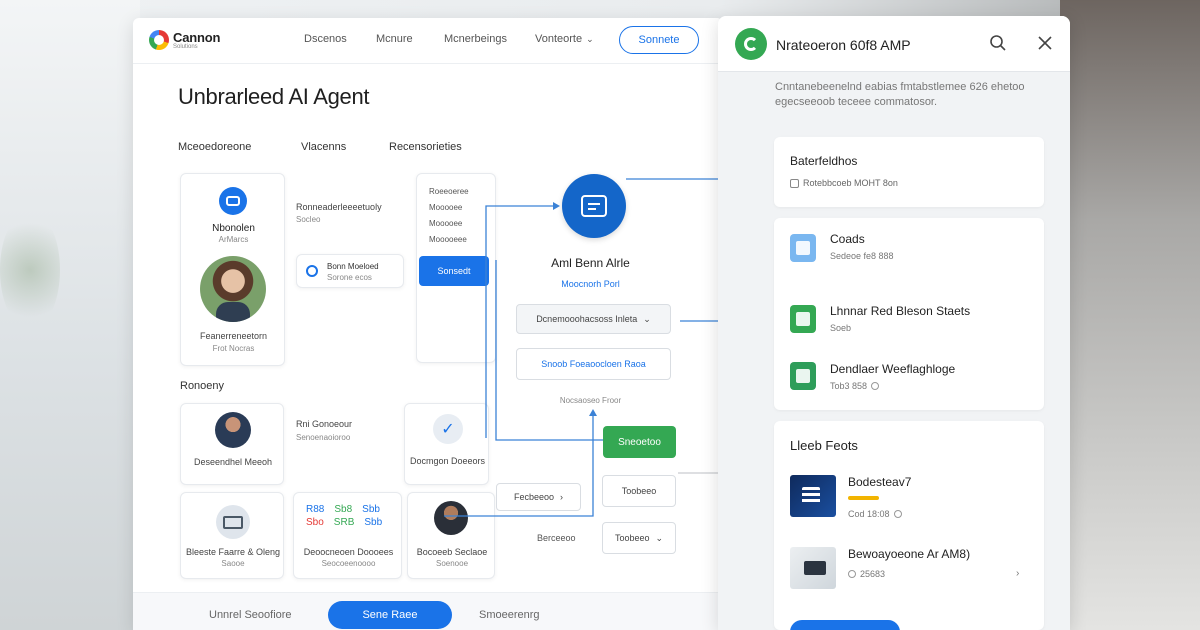  What do you see at coordinates (909, 172) in the screenshot?
I see `side-card-summary: Baterfeldhos Rotebbcoeb MOHT 8on` at bounding box center [909, 172].